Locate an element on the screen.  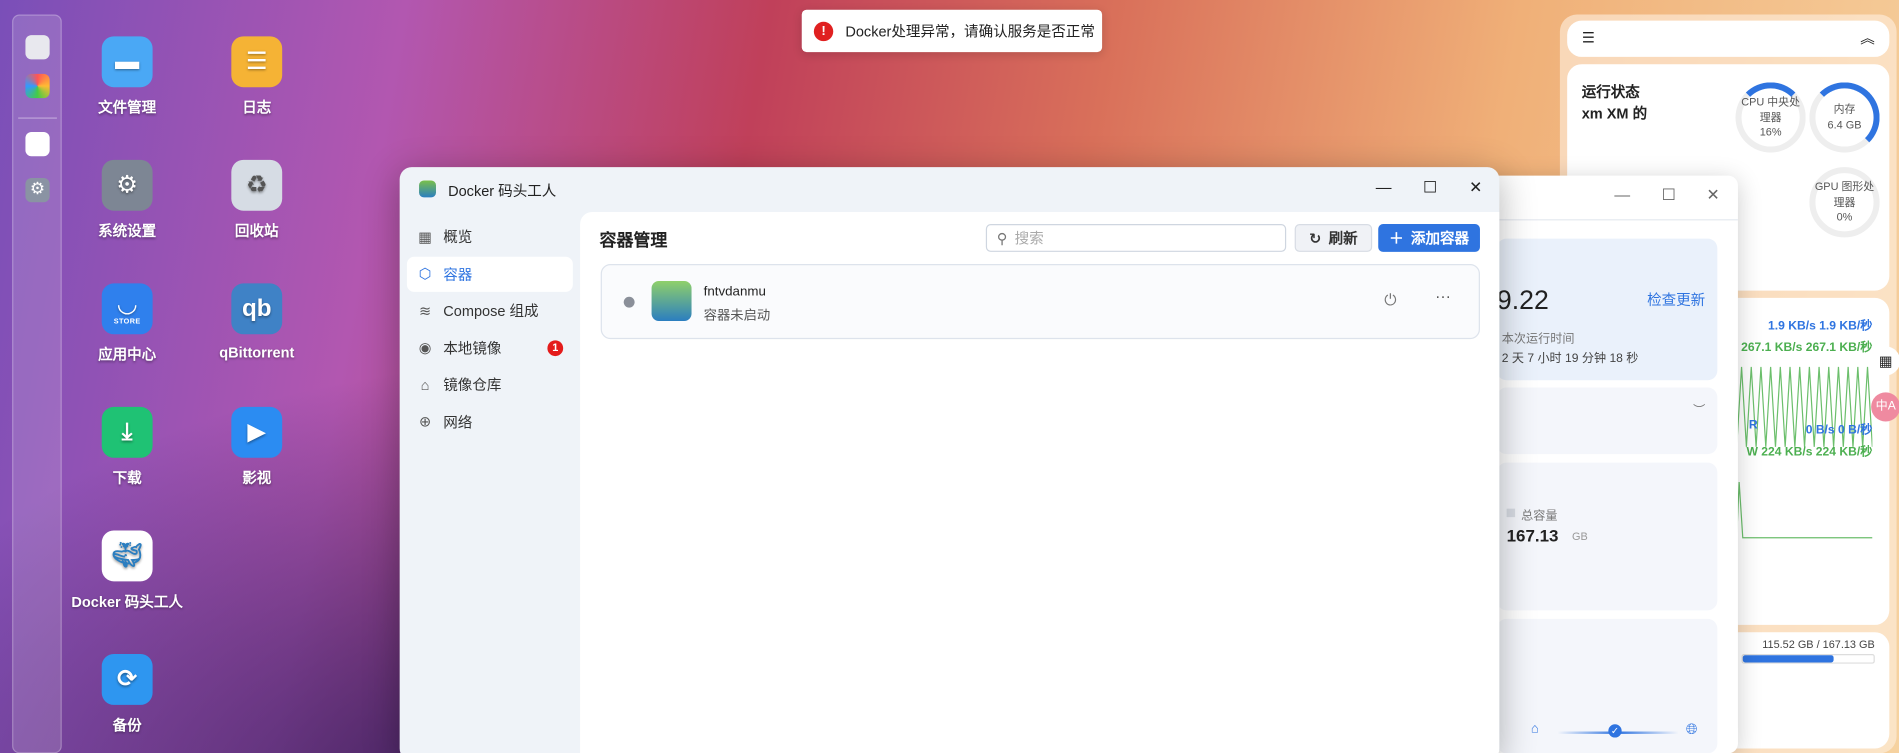
globe-icon: ⊕ is located at coordinates (425, 421).